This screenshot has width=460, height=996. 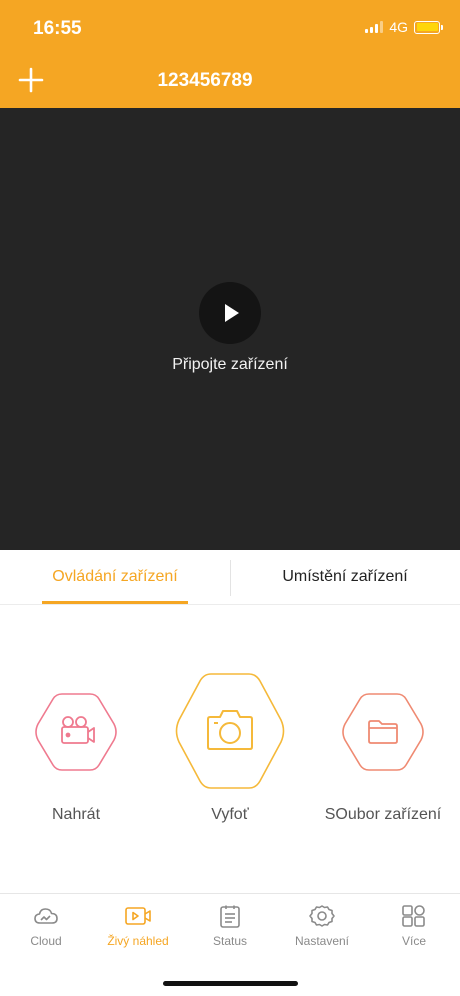 I want to click on camera-icon, so click(x=230, y=730).